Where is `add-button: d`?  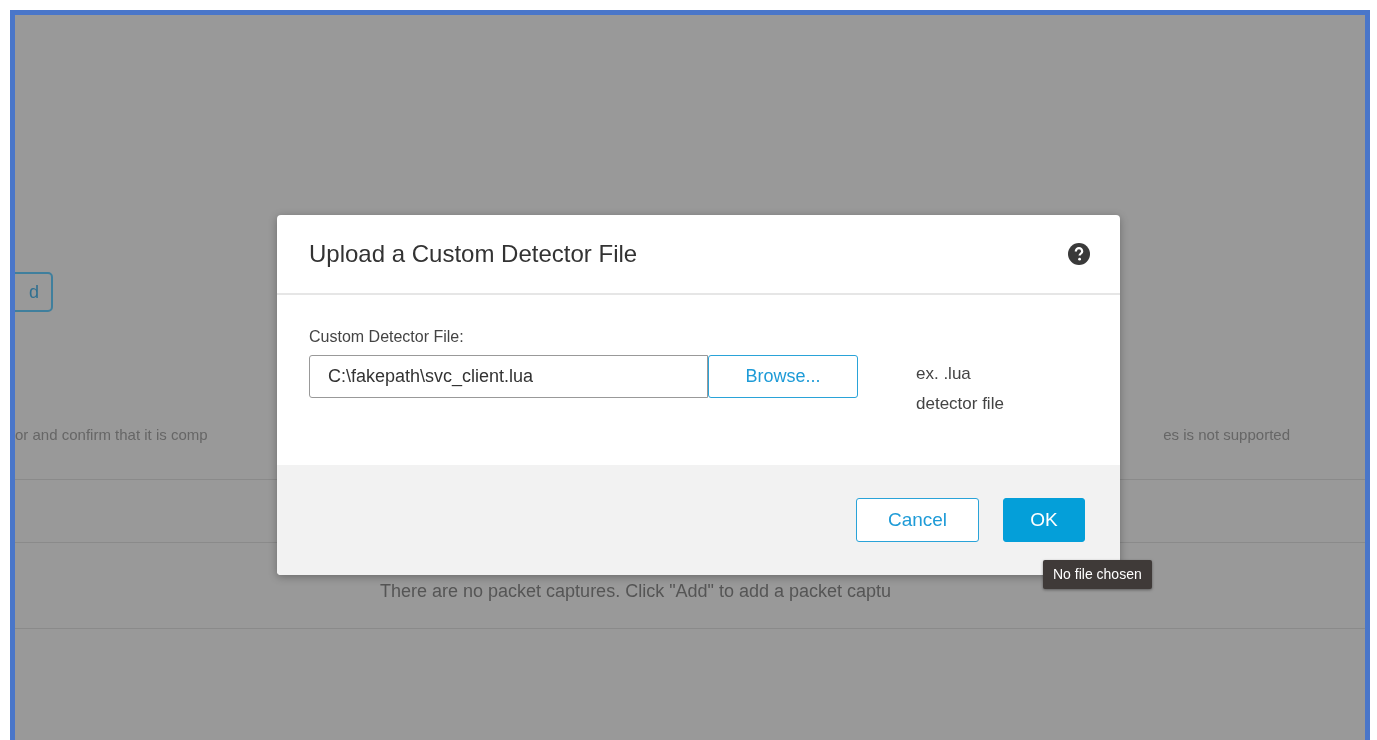
add-button: d is located at coordinates (34, 292).